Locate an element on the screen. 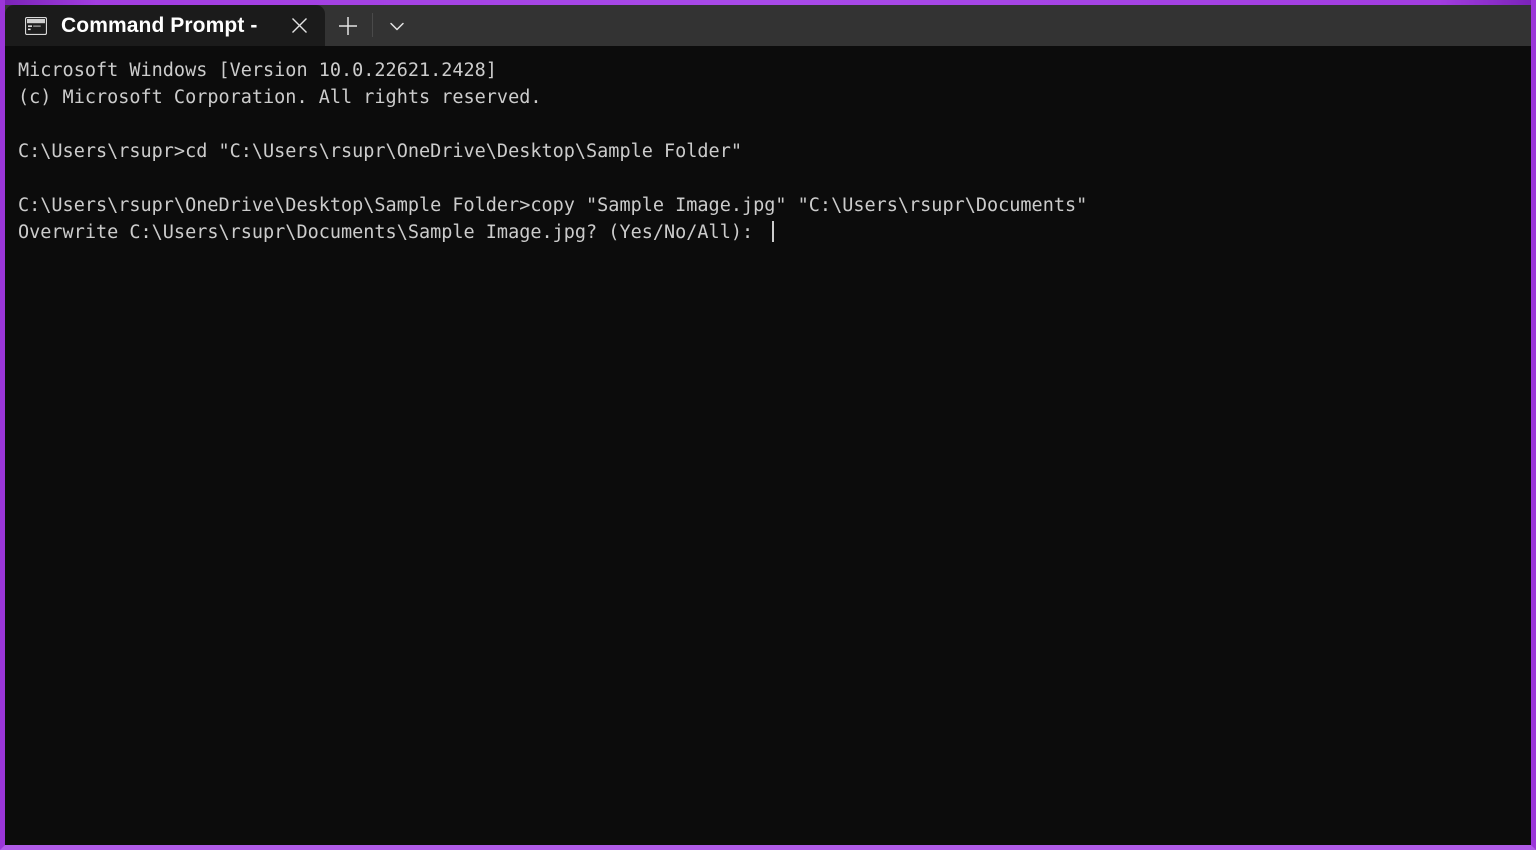  tabstrip-divider is located at coordinates (372, 25).